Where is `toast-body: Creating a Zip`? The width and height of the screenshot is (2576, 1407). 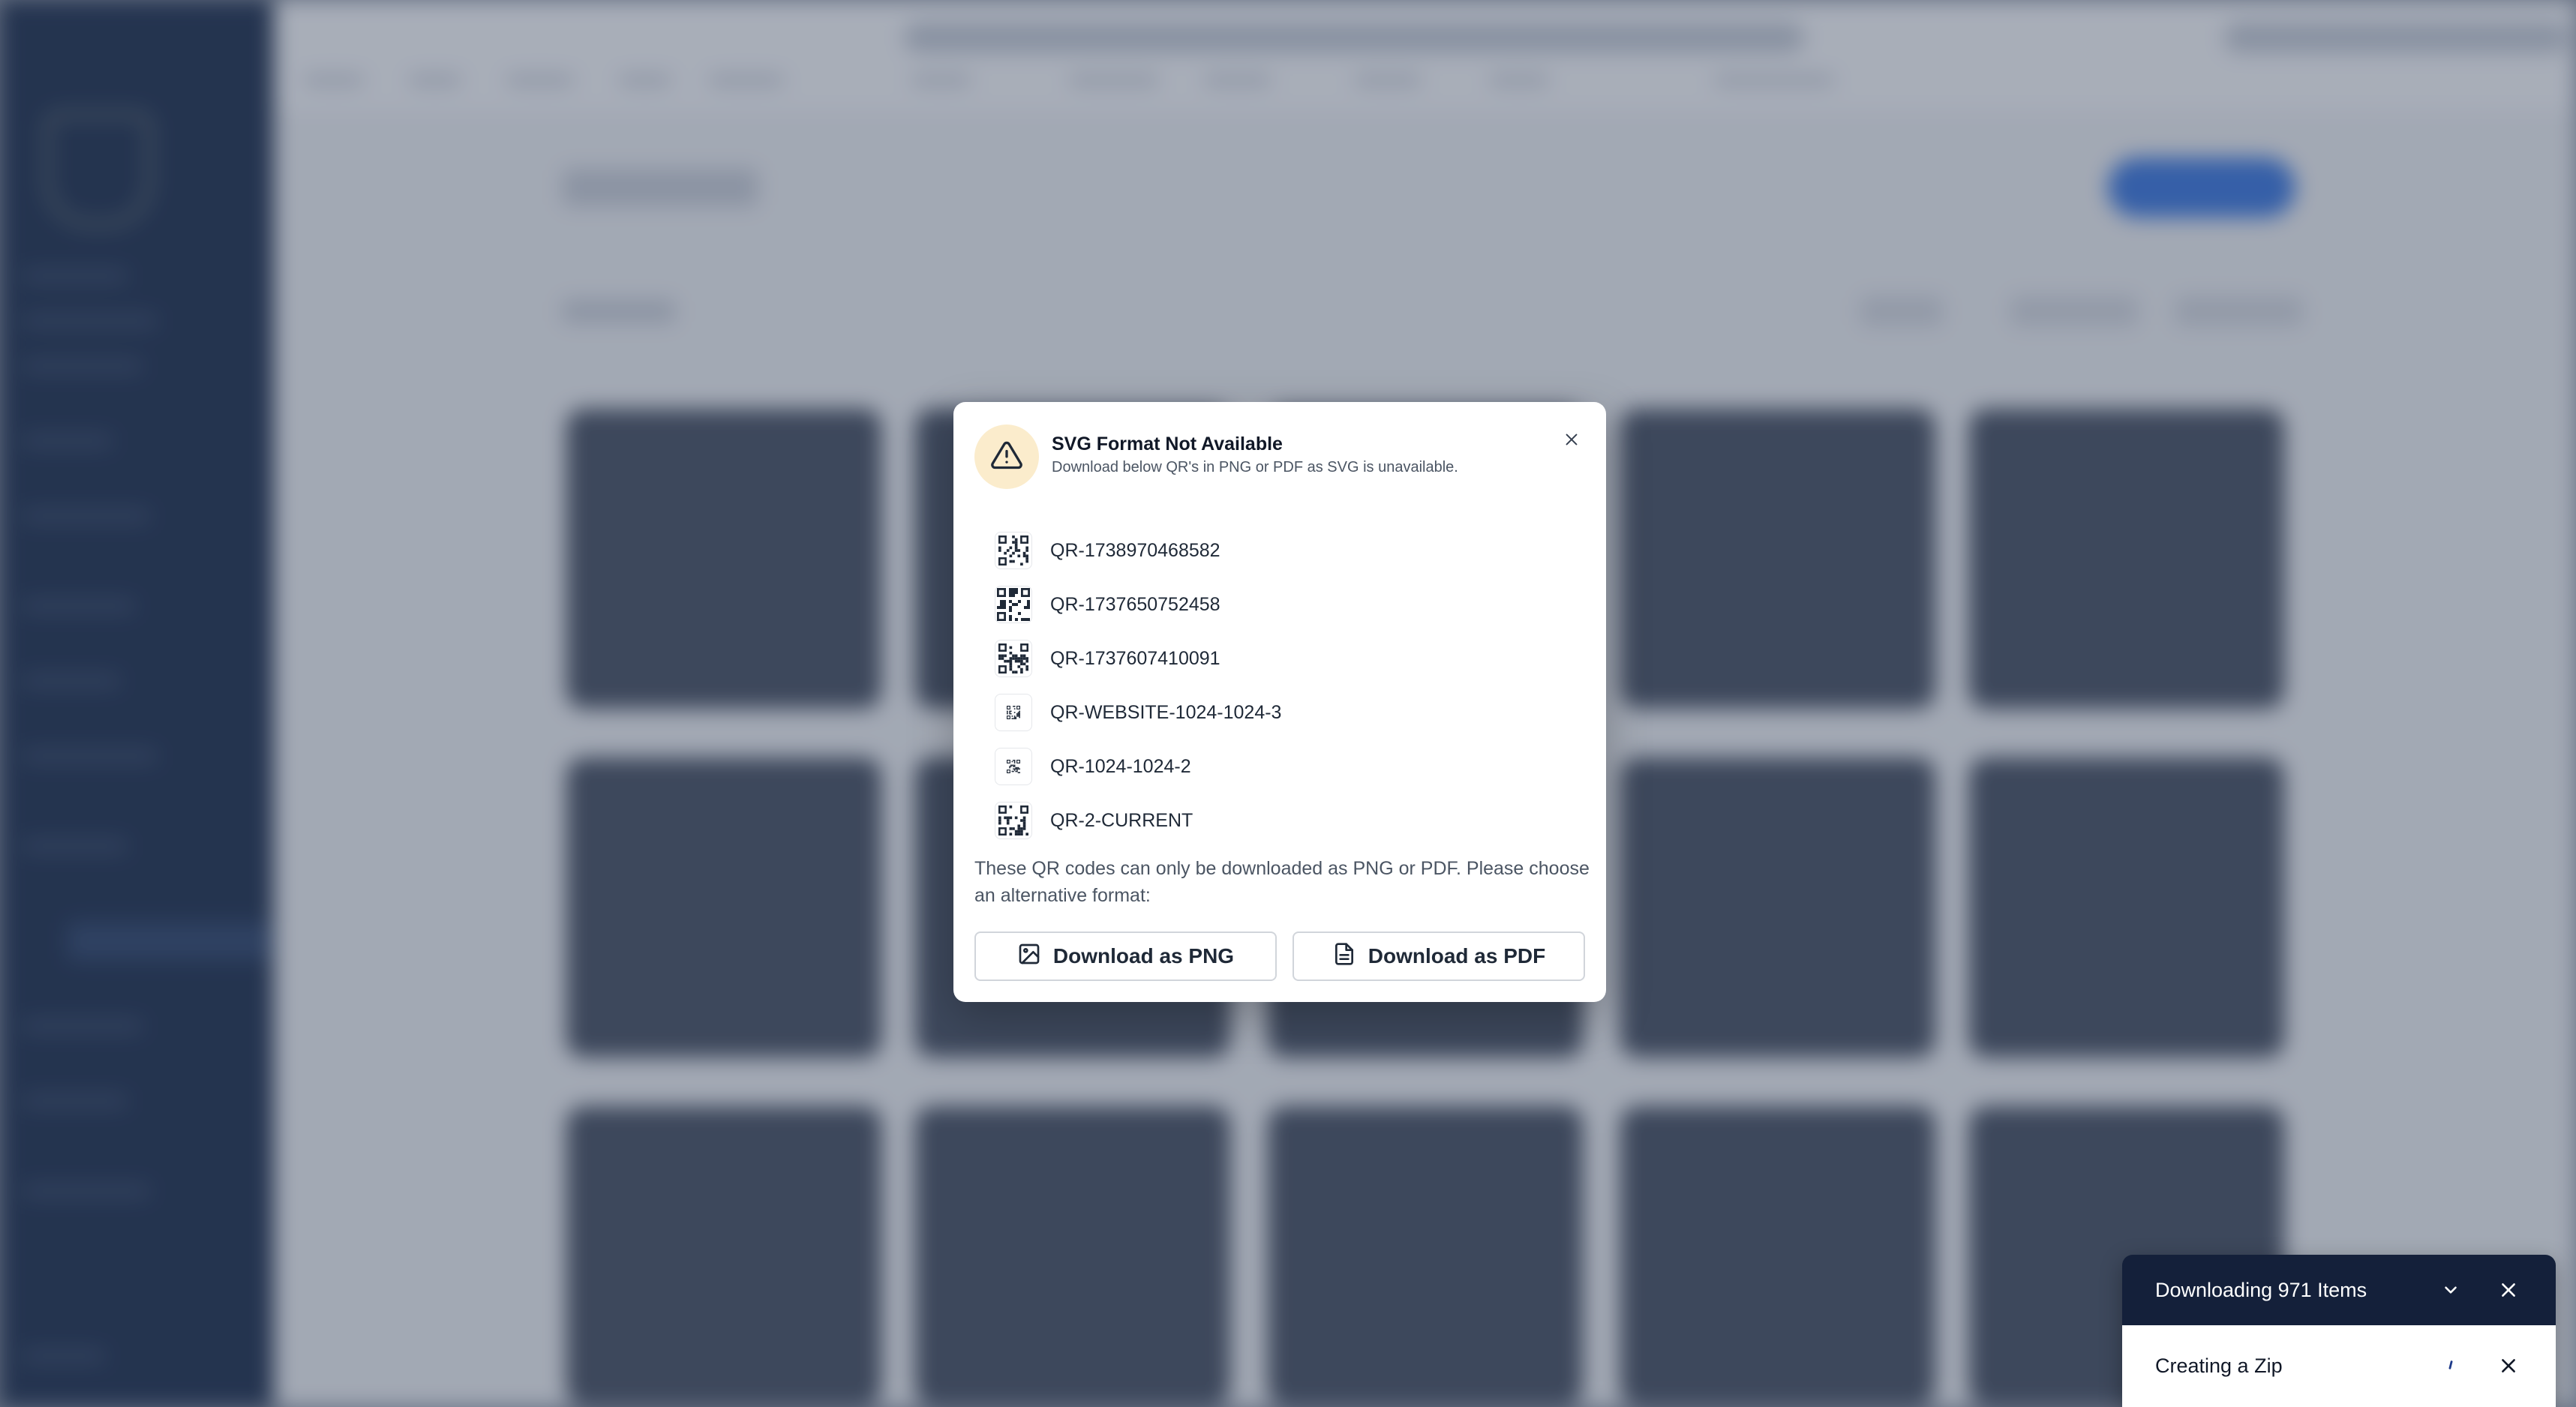
toast-body: Creating a Zip is located at coordinates (2339, 1366).